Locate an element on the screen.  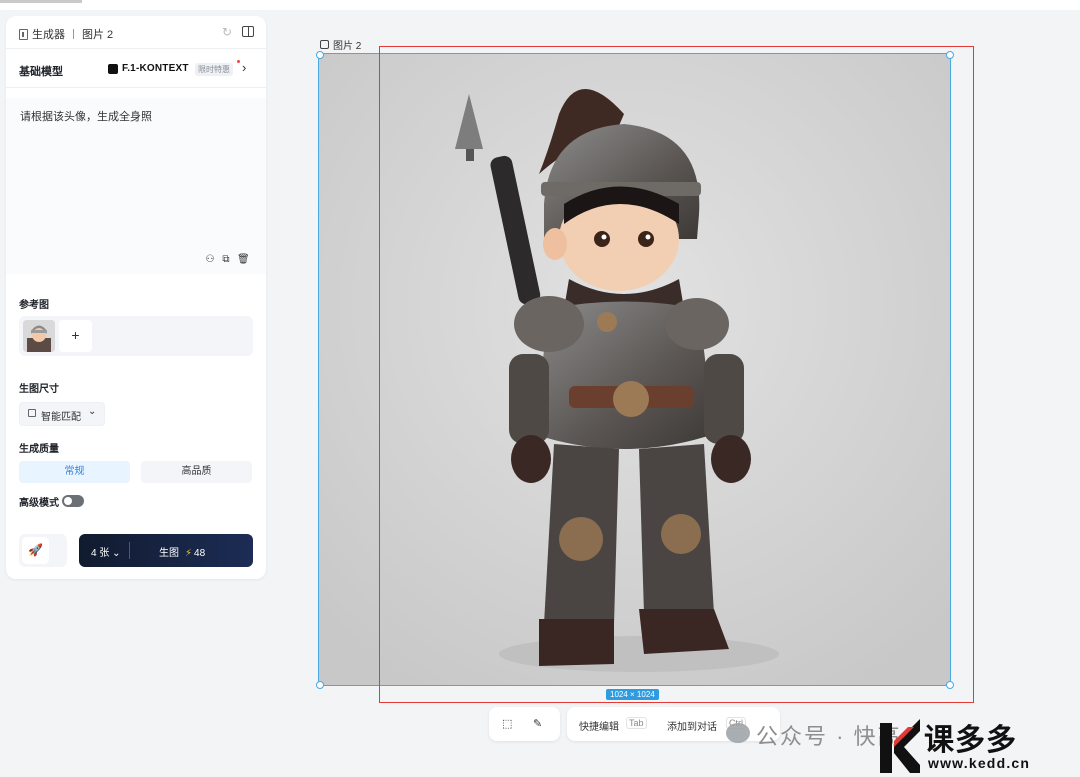
model-label: 基础模型 is located at coordinates (41, 72).